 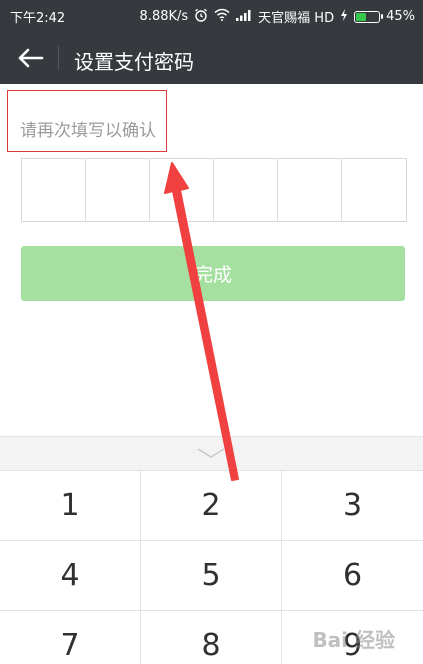 I want to click on battery-icon, so click(x=369, y=16).